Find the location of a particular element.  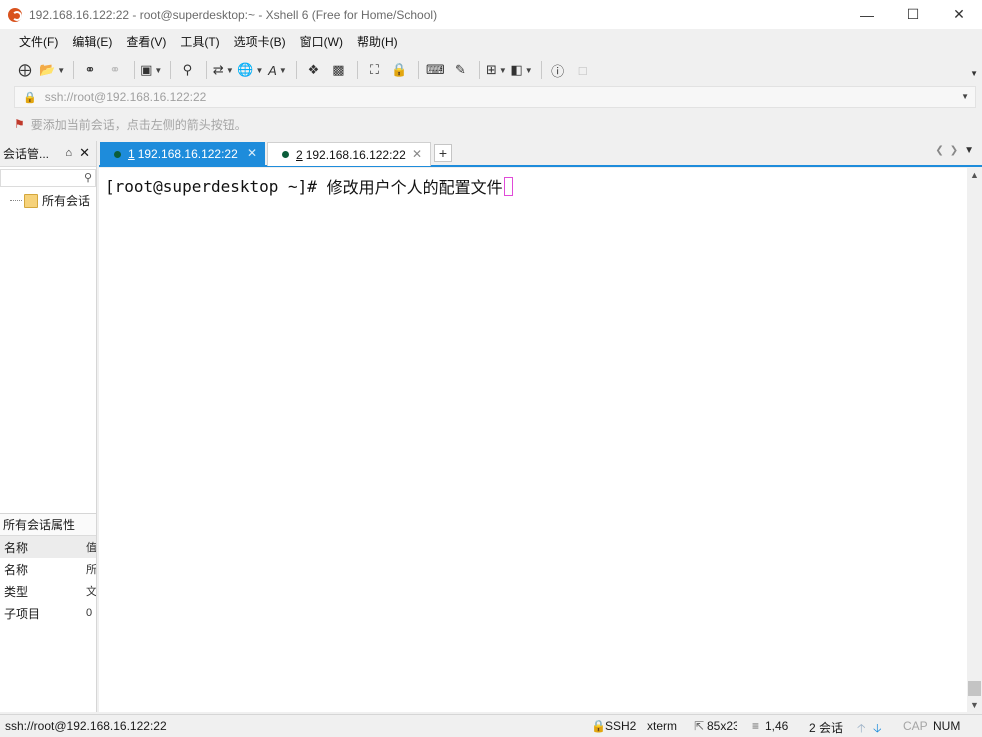

xftp-icon: ❖ is located at coordinates (313, 69).